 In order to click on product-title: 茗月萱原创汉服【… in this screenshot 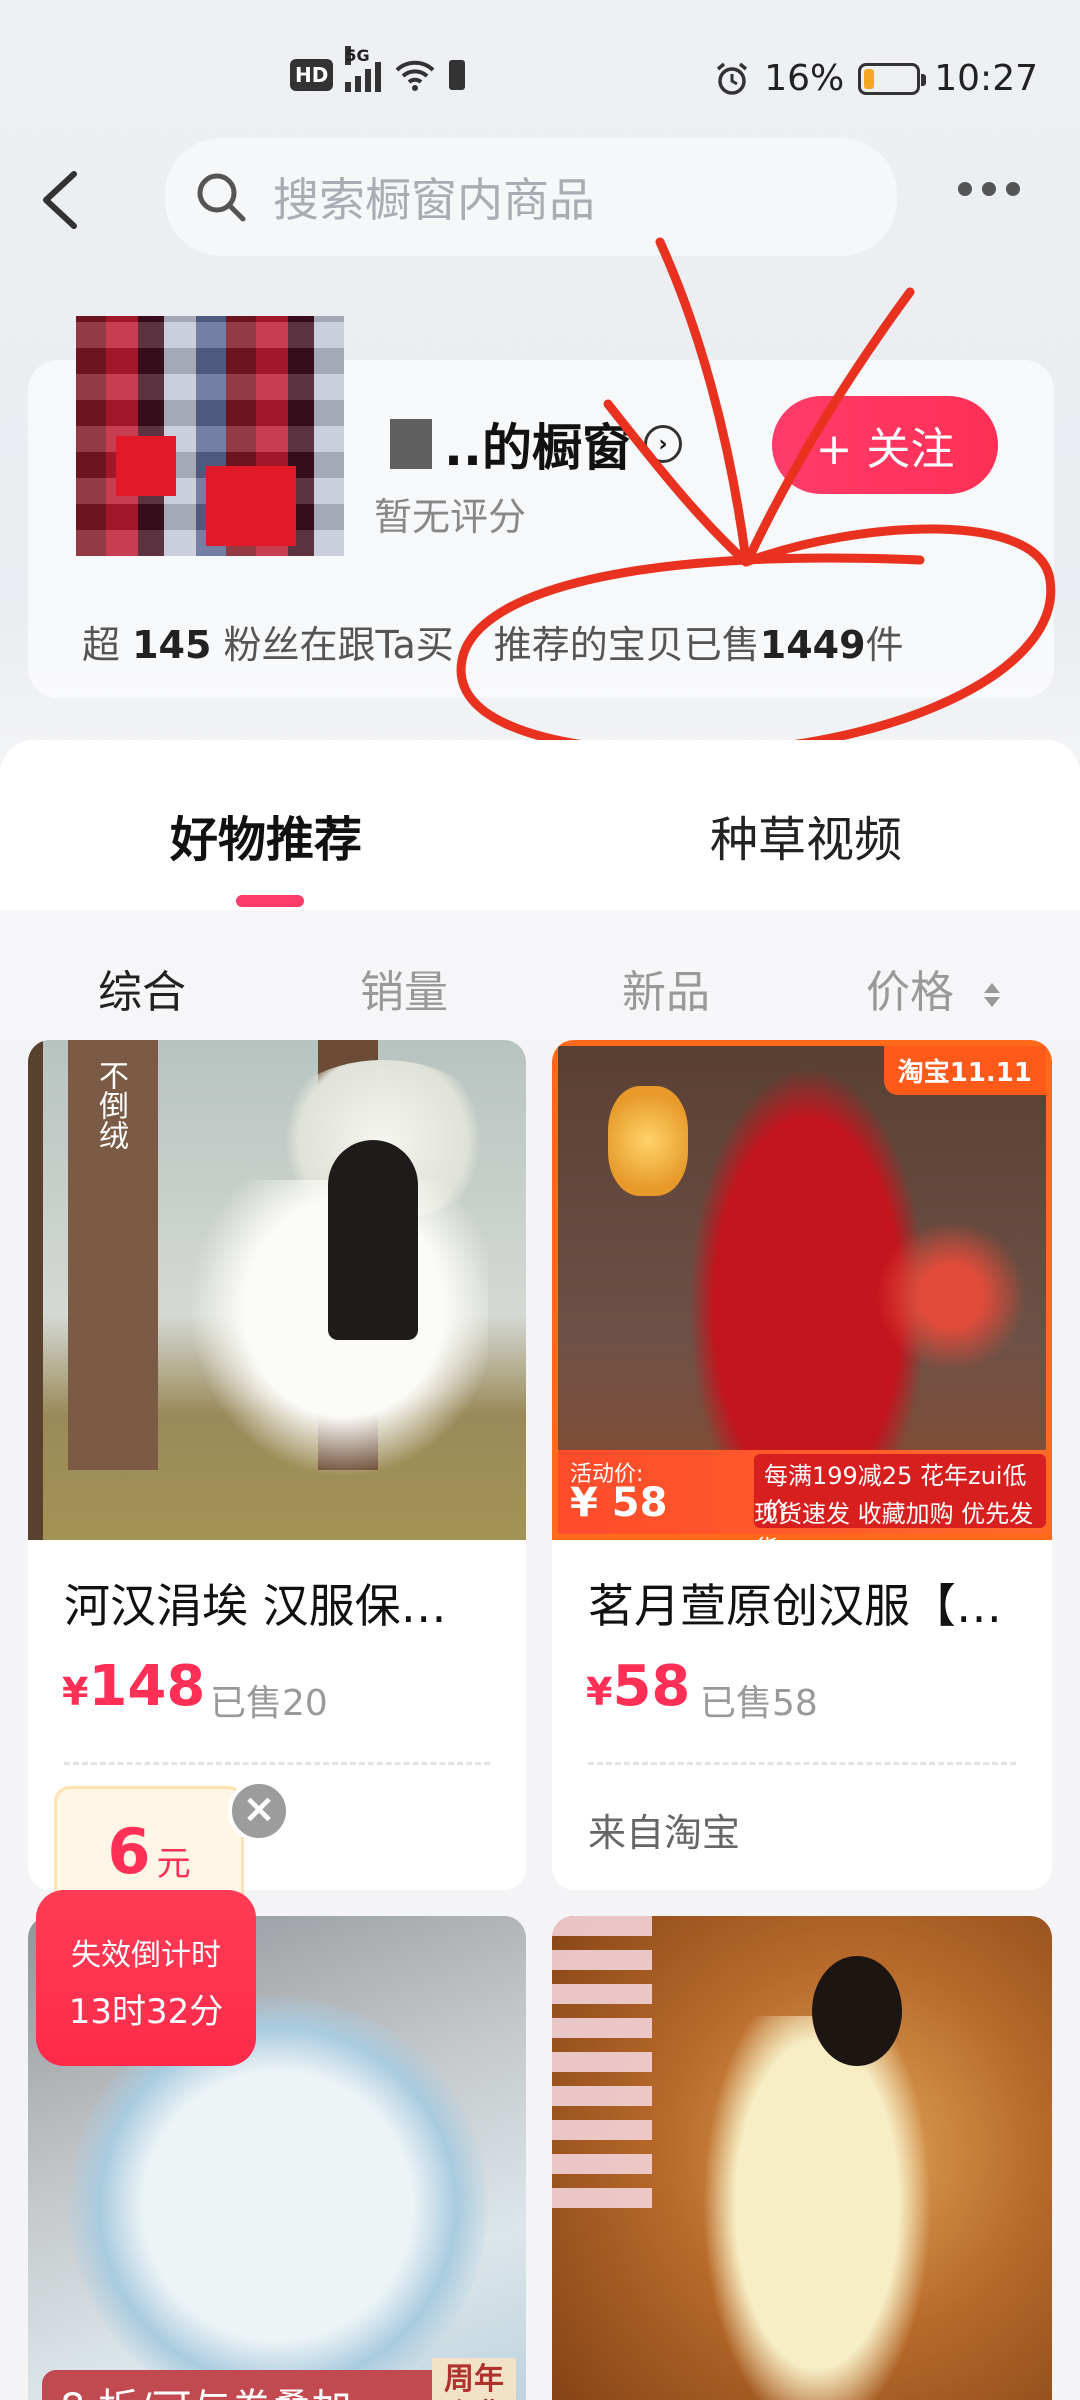, I will do `click(795, 1606)`.